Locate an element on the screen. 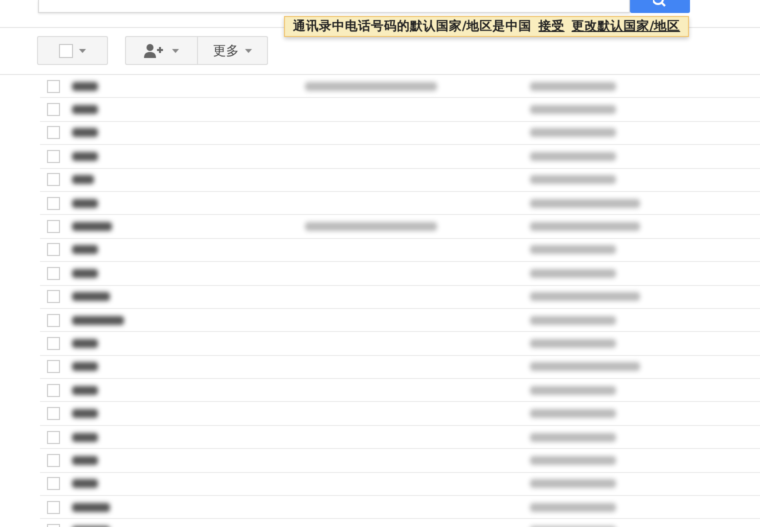 Image resolution: width=760 pixels, height=527 pixels. accept-link: 接受 is located at coordinates (551, 26).